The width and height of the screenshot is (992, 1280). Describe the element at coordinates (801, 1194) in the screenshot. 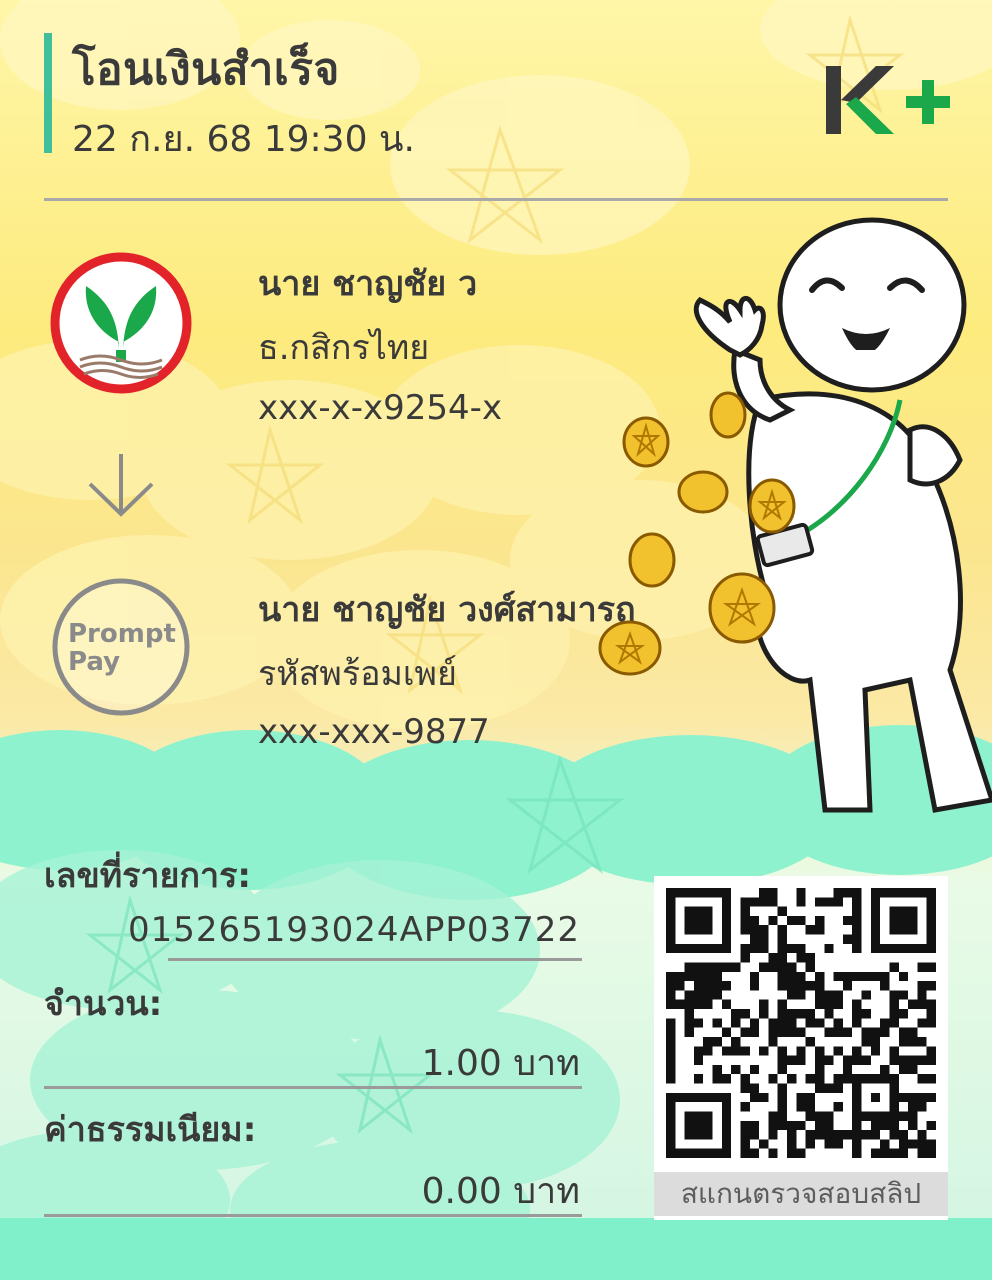

I see `qr-scan-caption: สแกนตรวจสอบสลิป` at that location.